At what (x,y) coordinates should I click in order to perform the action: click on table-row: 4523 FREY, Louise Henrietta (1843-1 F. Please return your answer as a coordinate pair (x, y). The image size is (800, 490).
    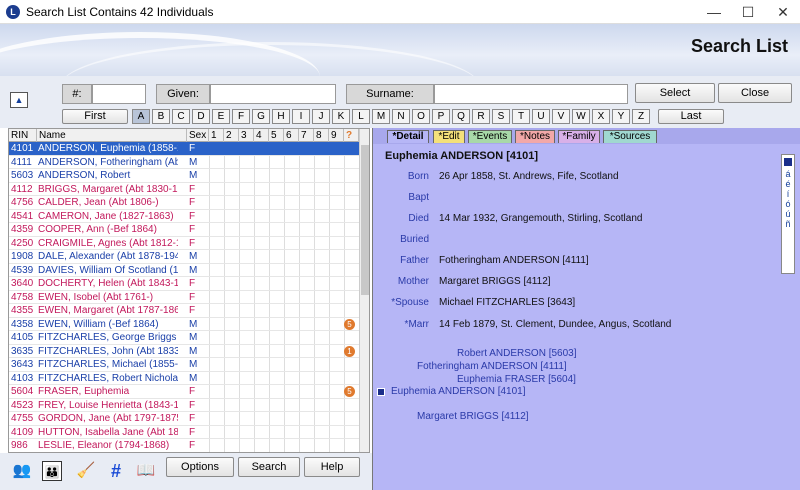
    Looking at the image, I should click on (184, 405).